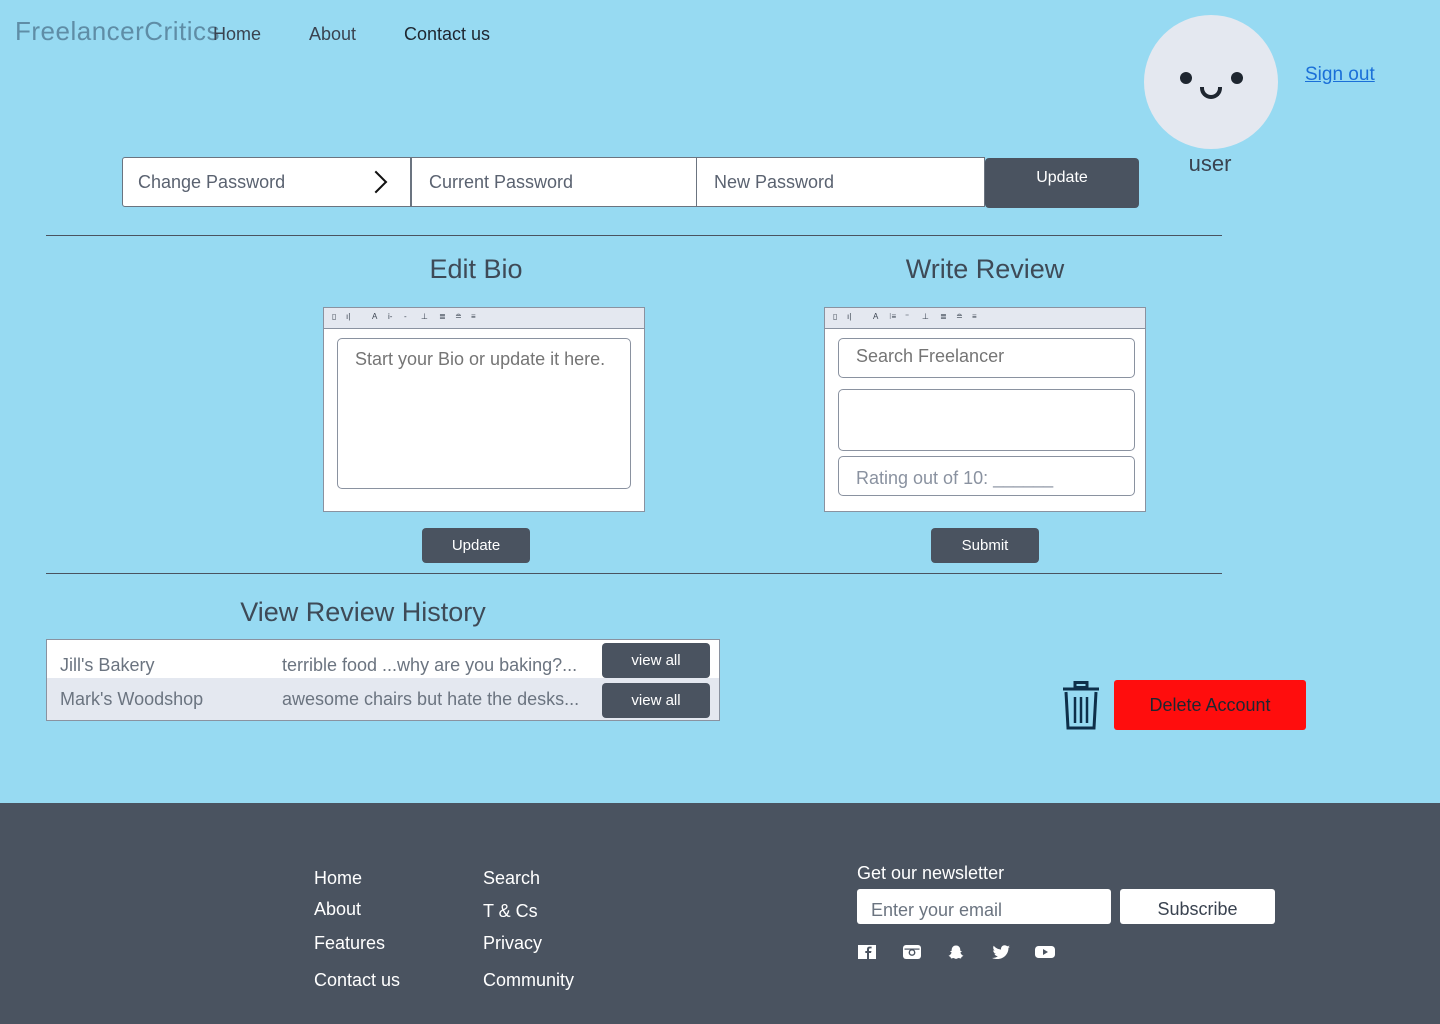 The image size is (1440, 1024). Describe the element at coordinates (357, 980) in the screenshot. I see `footer-link-contact-us: Contact us` at that location.